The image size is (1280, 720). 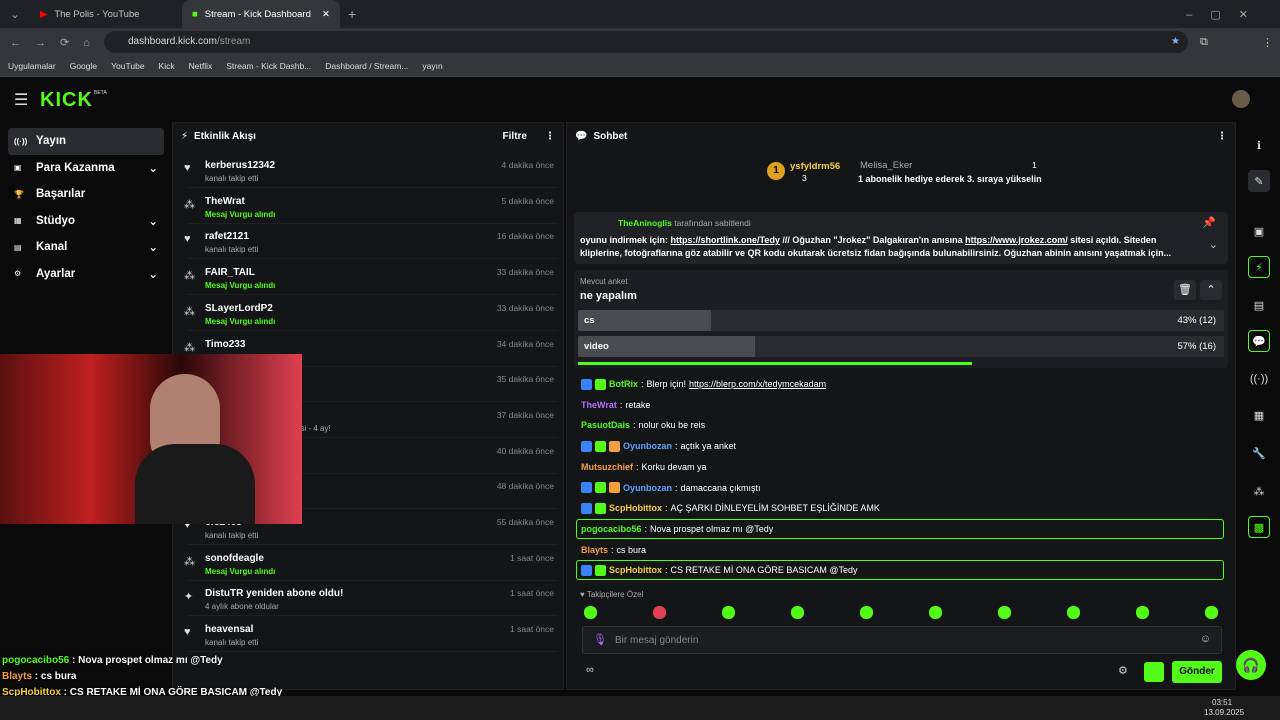 I want to click on sidebar-item-5: ⚙ Ayarlar ⌄, so click(x=86, y=274).